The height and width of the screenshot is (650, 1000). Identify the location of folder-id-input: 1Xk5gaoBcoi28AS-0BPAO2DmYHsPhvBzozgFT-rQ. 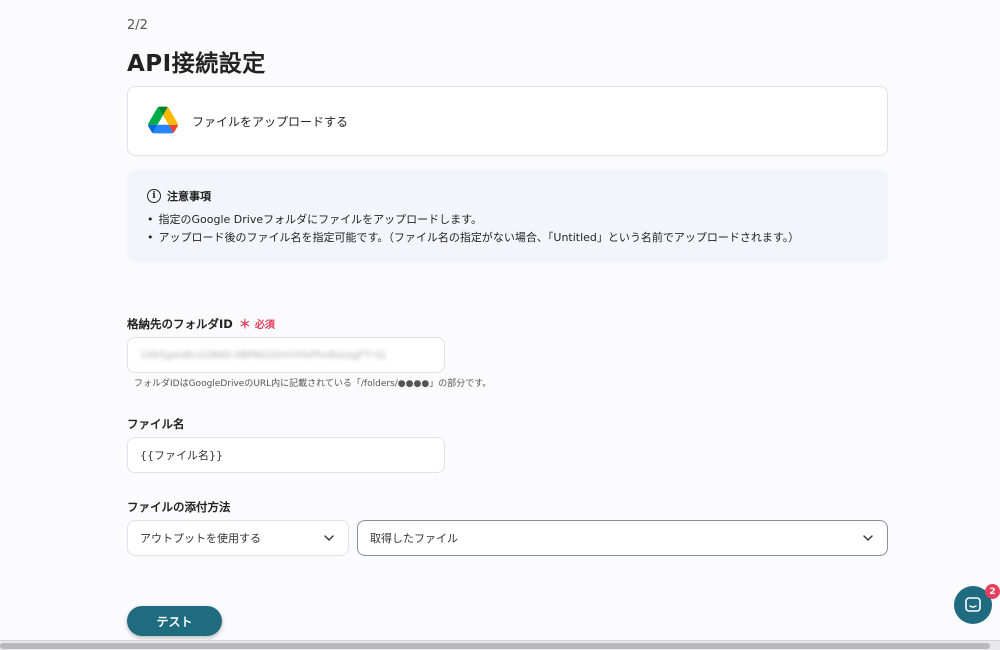
(286, 355).